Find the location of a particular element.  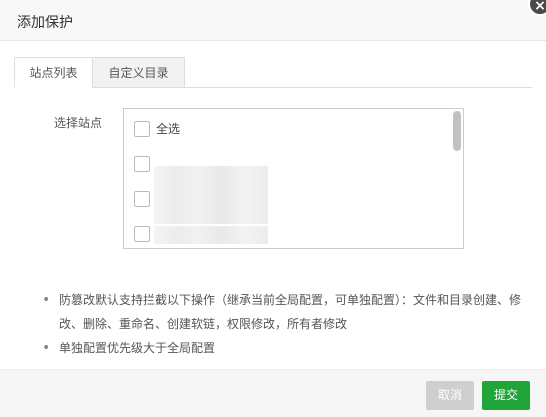

scrollbar-thumb is located at coordinates (457, 131).